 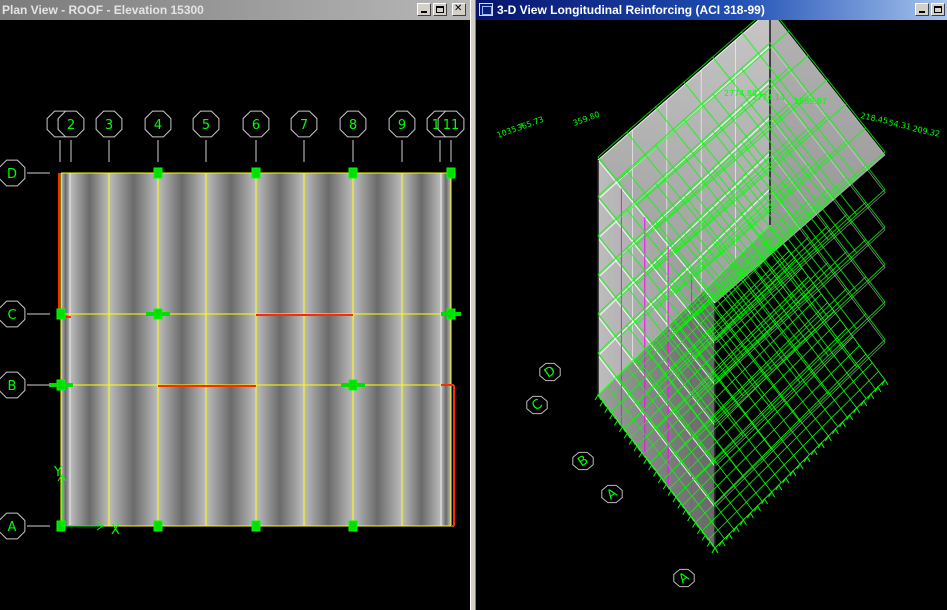 What do you see at coordinates (874, 118) in the screenshot?
I see `rebar-value-label: 218.45` at bounding box center [874, 118].